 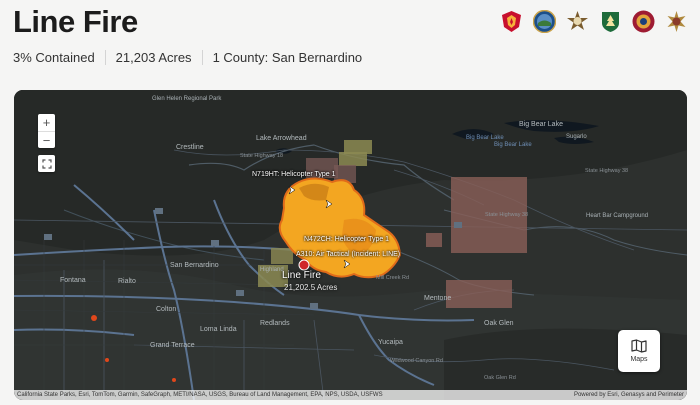 I want to click on attribution-powered-by: Powered by Esri, Genasys and Perimeter, so click(x=629, y=395).